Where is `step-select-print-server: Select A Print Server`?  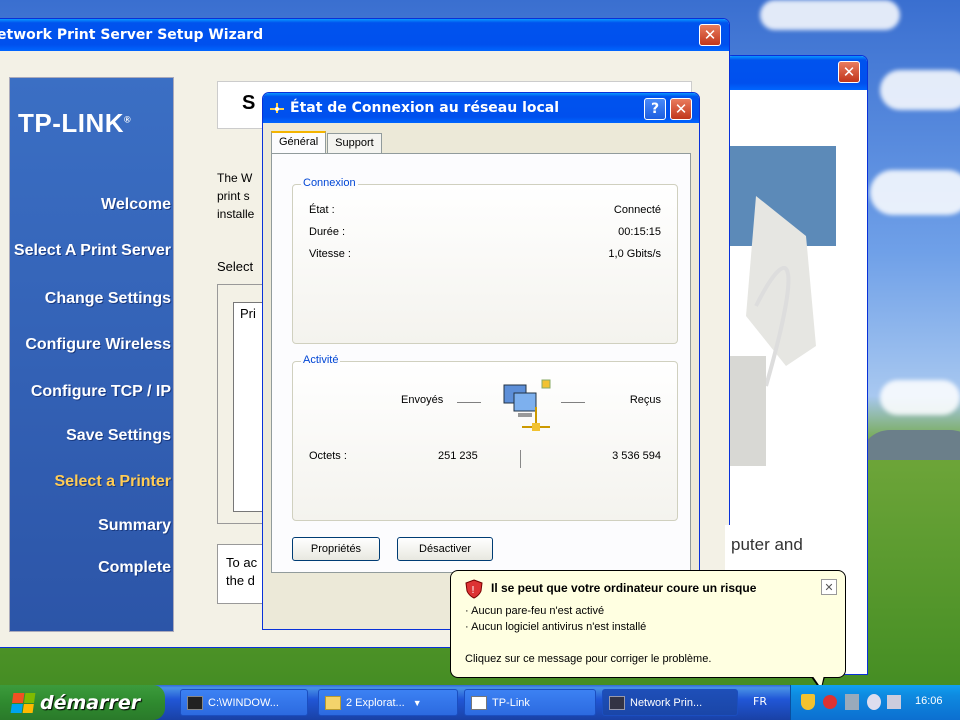 step-select-print-server: Select A Print Server is located at coordinates (92, 250).